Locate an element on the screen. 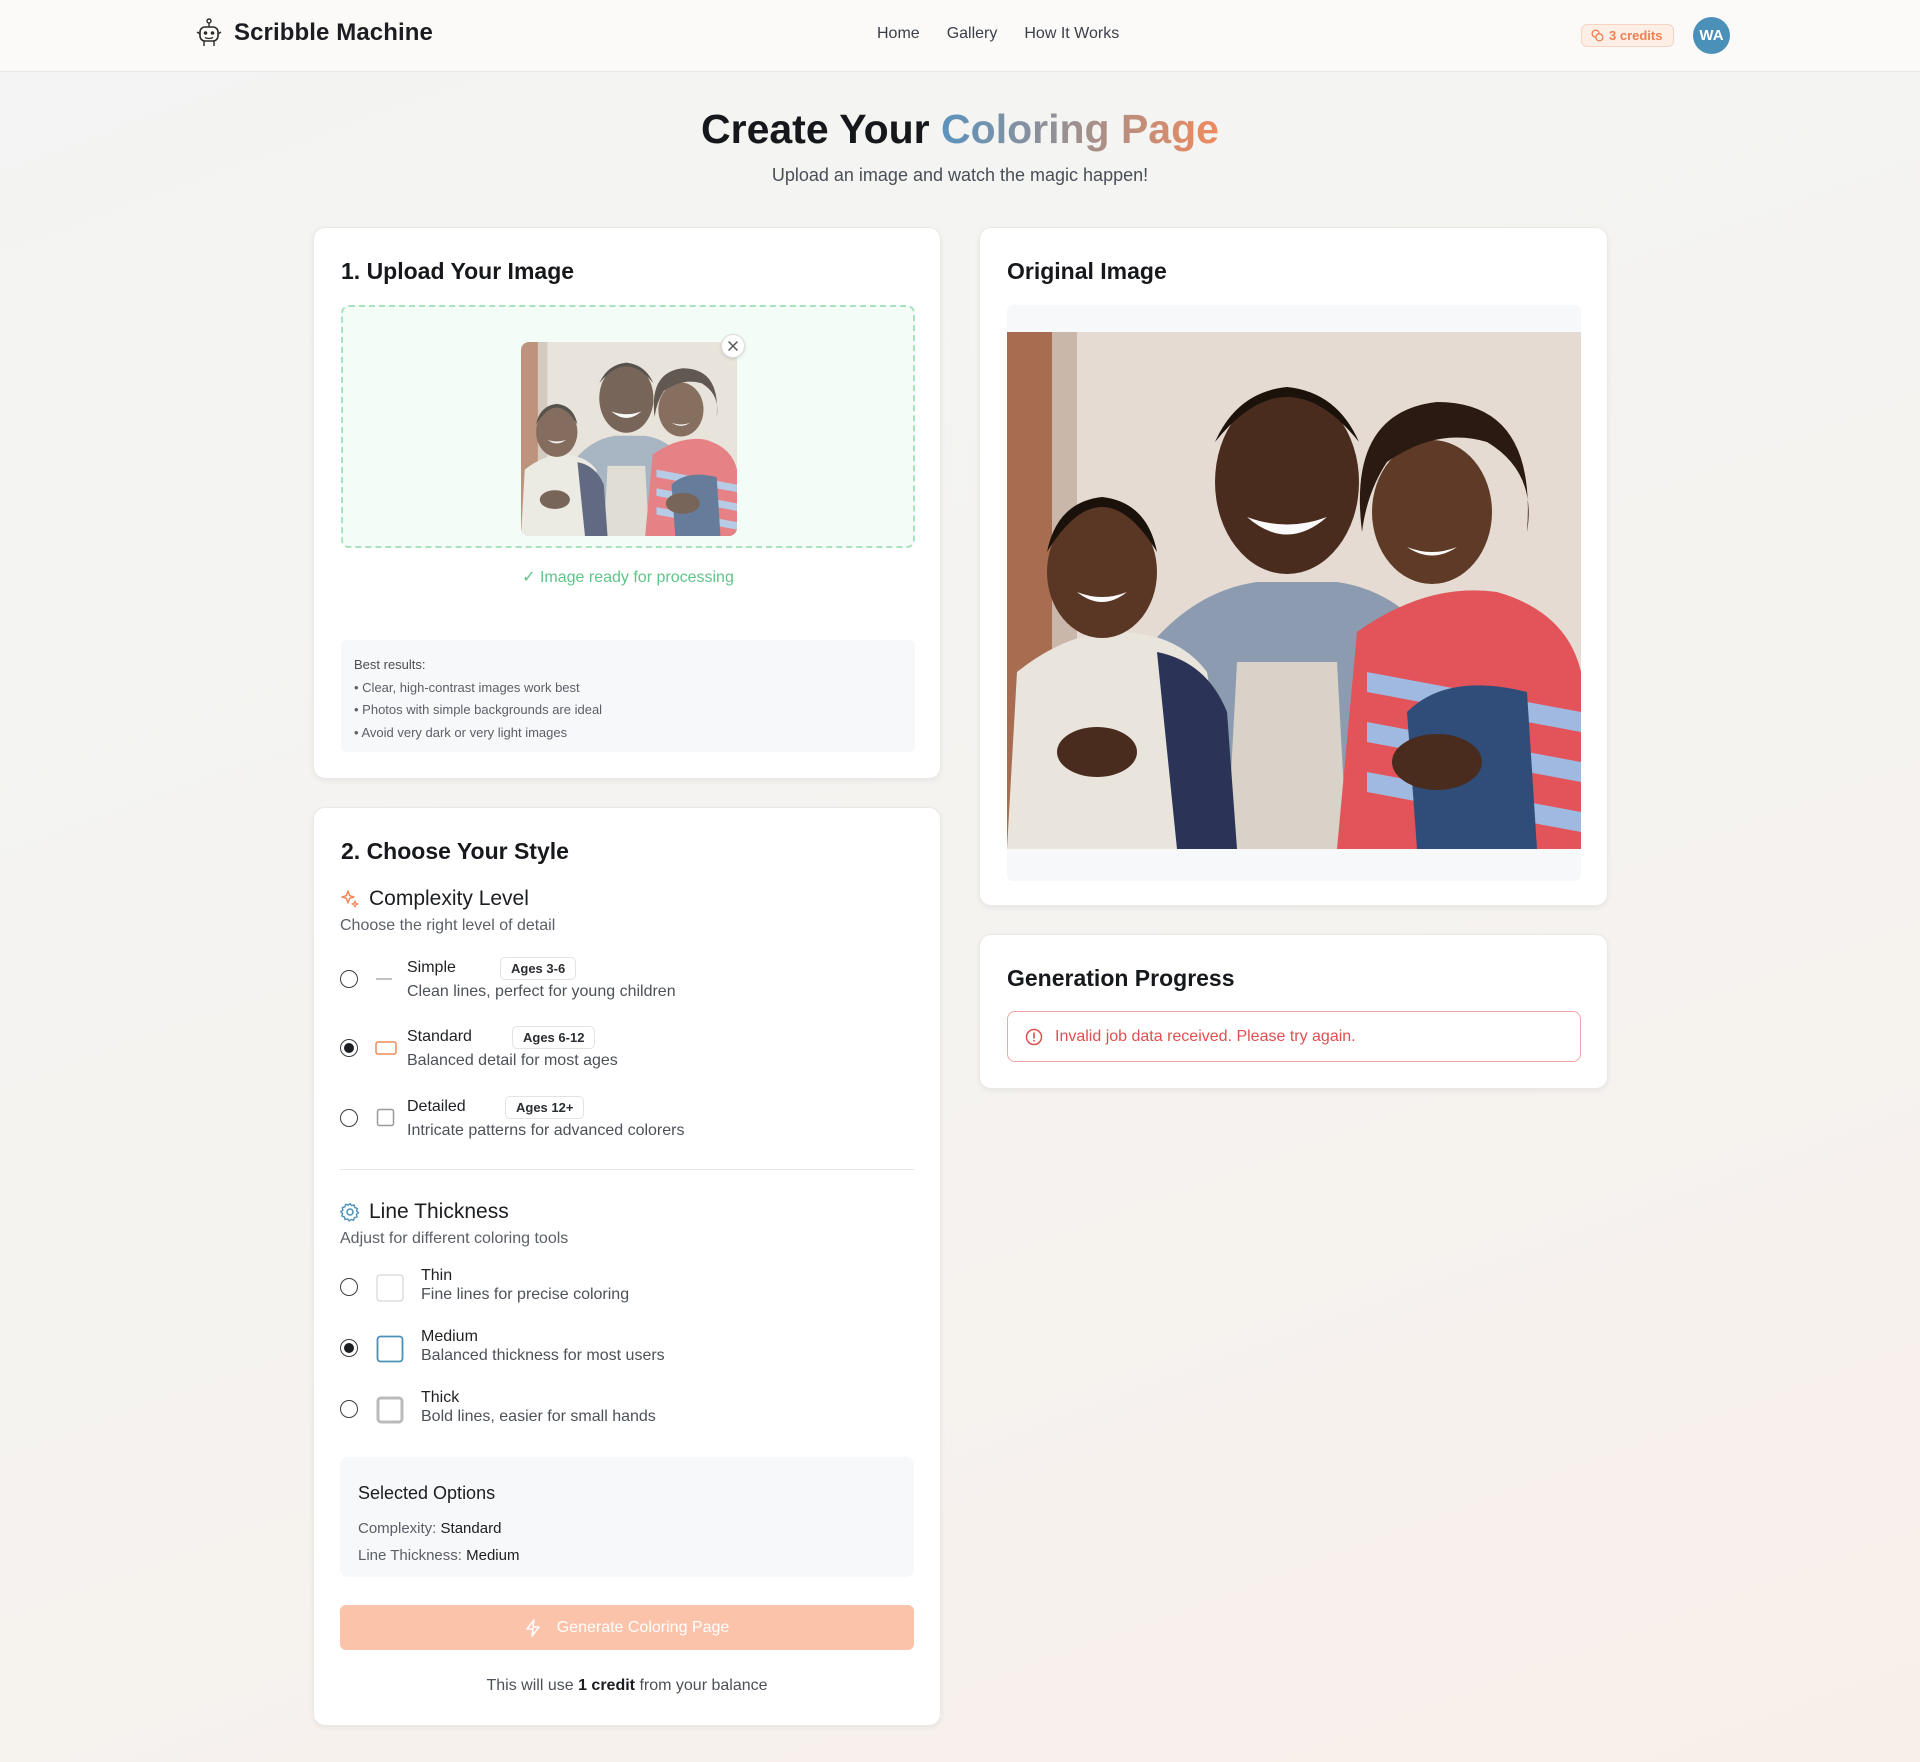 The height and width of the screenshot is (1762, 1920). rectangle-standard-icon is located at coordinates (386, 1048).